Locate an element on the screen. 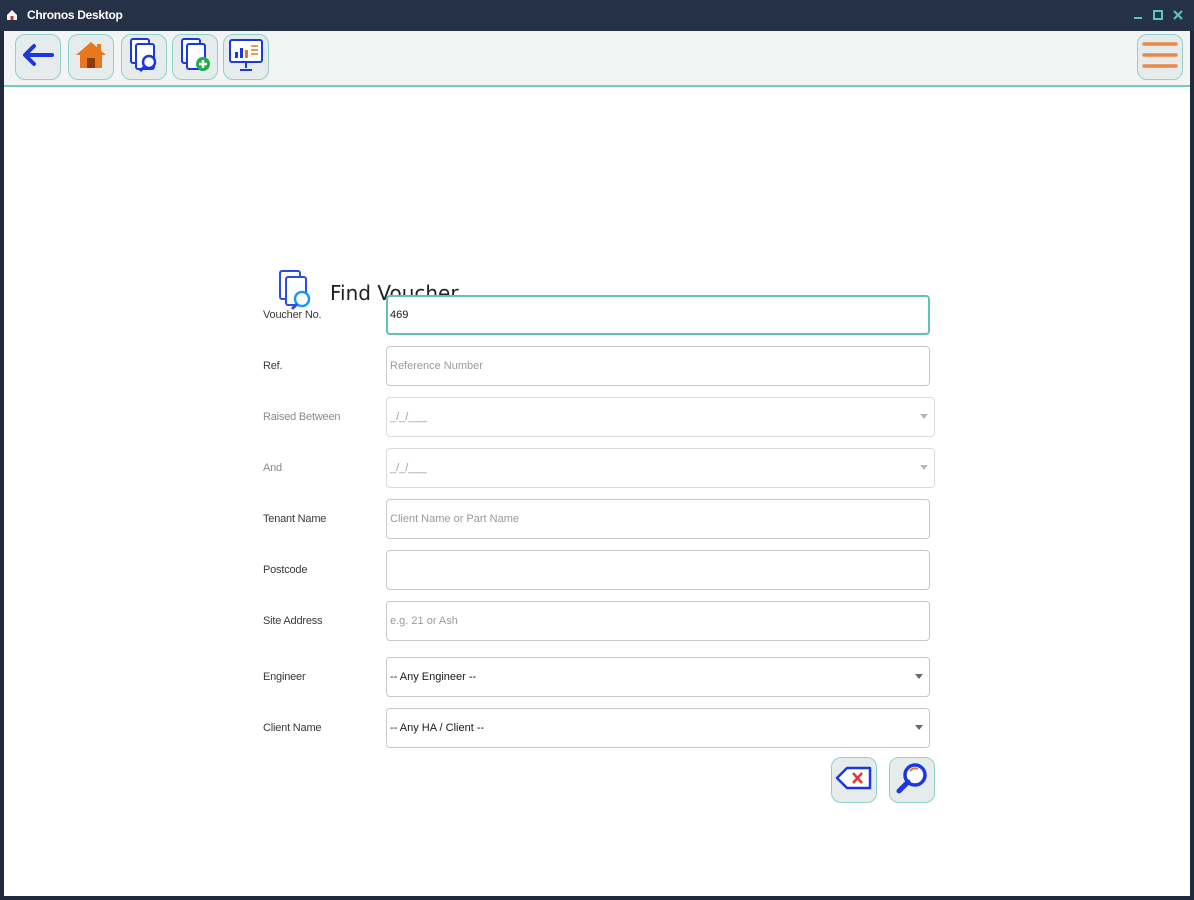  find-voucher-button is located at coordinates (144, 57).